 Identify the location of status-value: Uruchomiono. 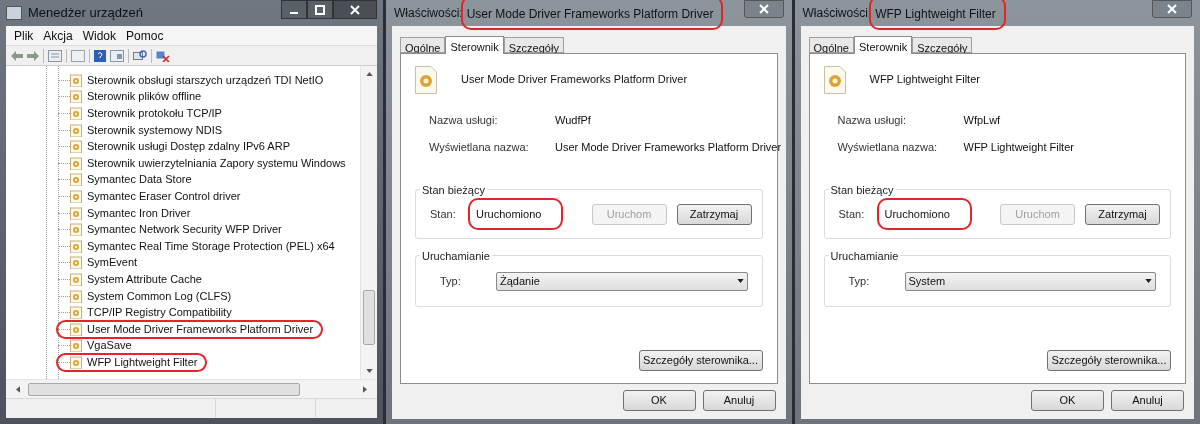
(509, 213).